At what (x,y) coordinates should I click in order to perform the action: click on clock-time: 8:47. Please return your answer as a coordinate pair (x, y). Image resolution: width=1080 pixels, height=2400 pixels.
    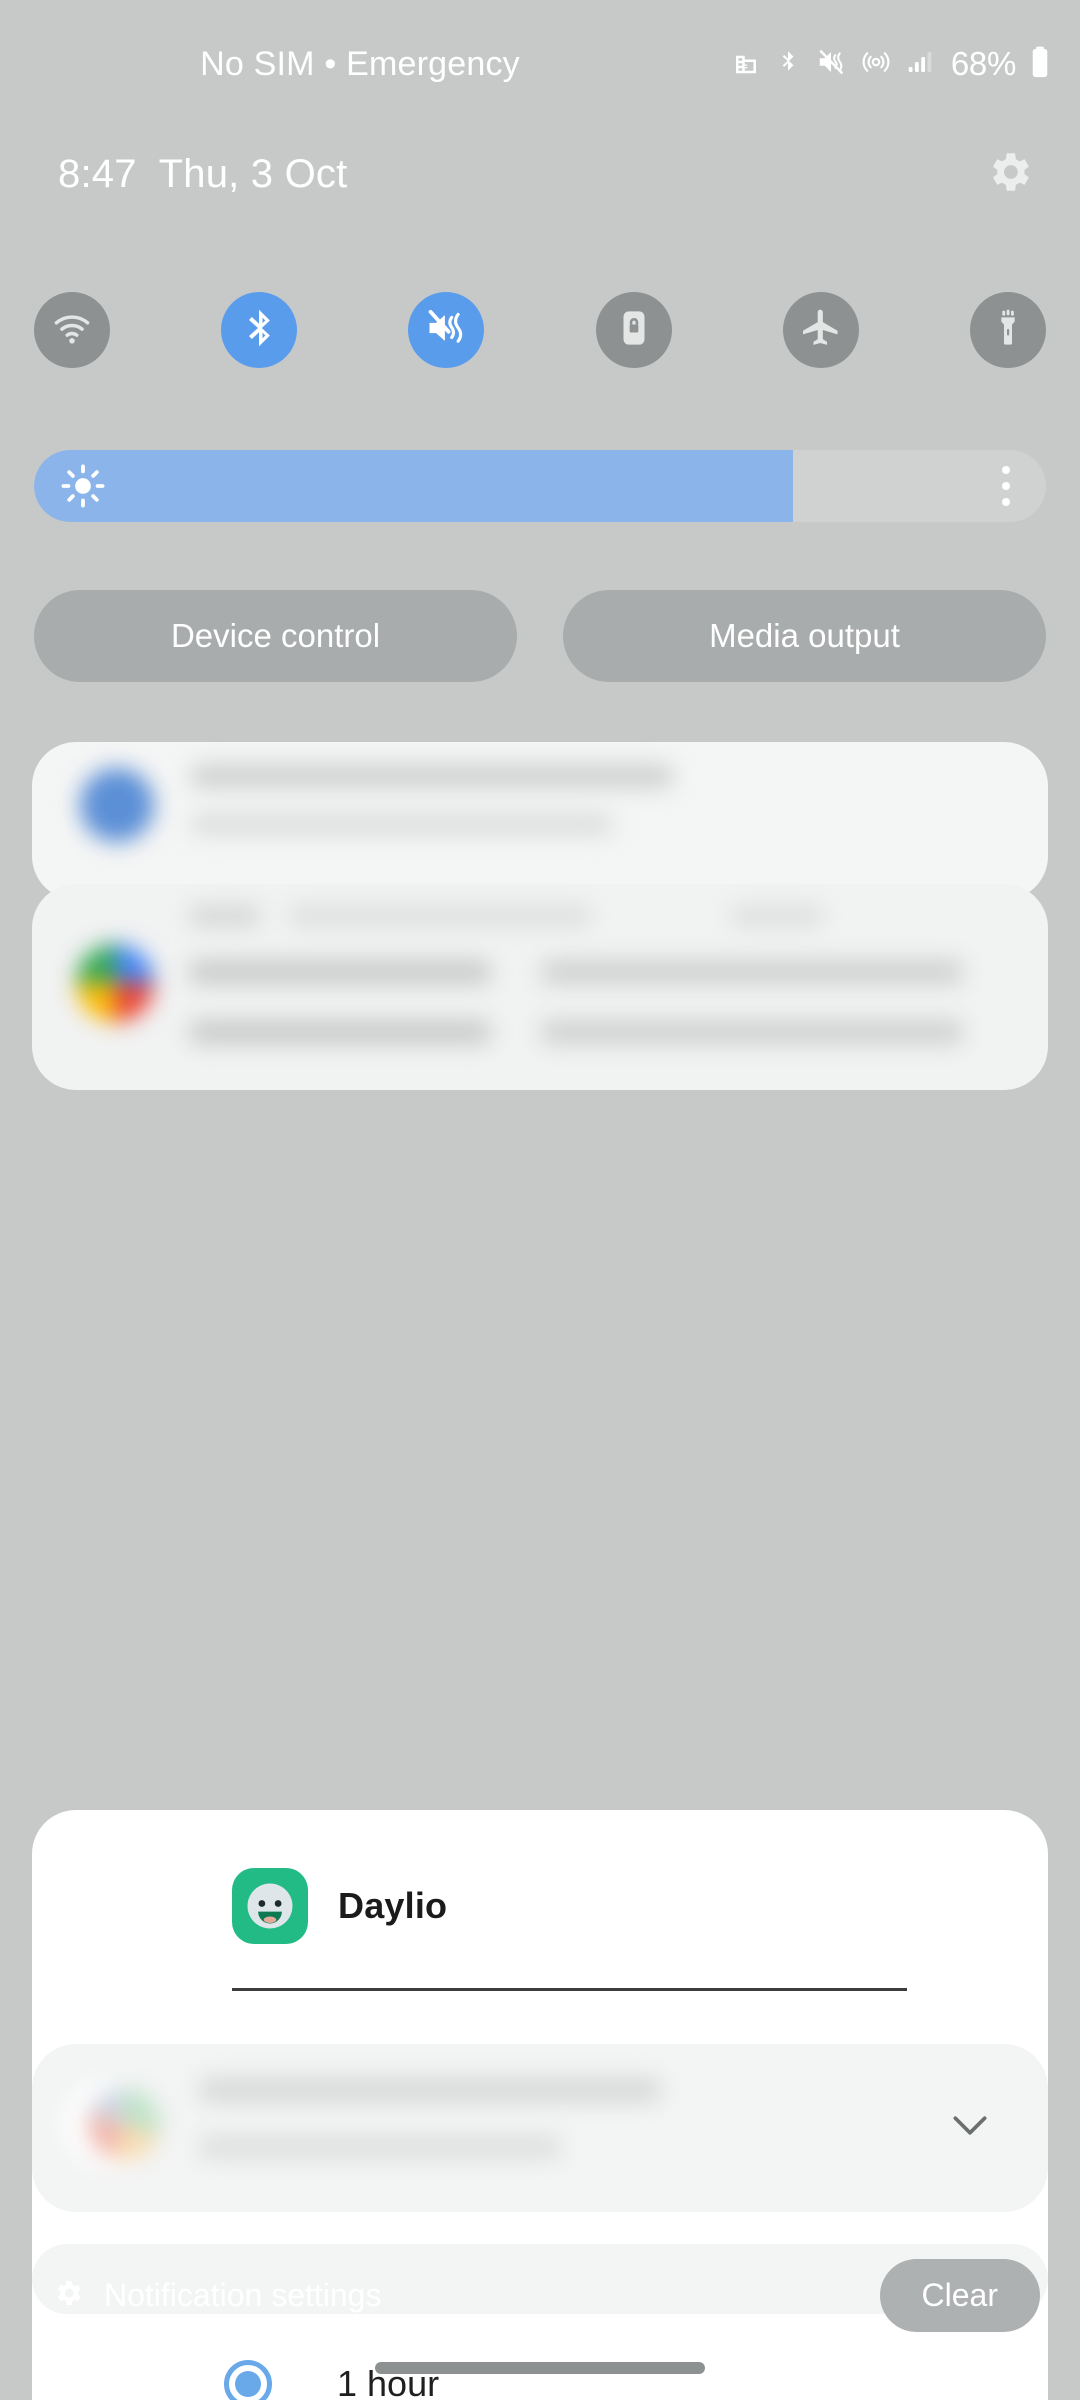
    Looking at the image, I should click on (97, 173).